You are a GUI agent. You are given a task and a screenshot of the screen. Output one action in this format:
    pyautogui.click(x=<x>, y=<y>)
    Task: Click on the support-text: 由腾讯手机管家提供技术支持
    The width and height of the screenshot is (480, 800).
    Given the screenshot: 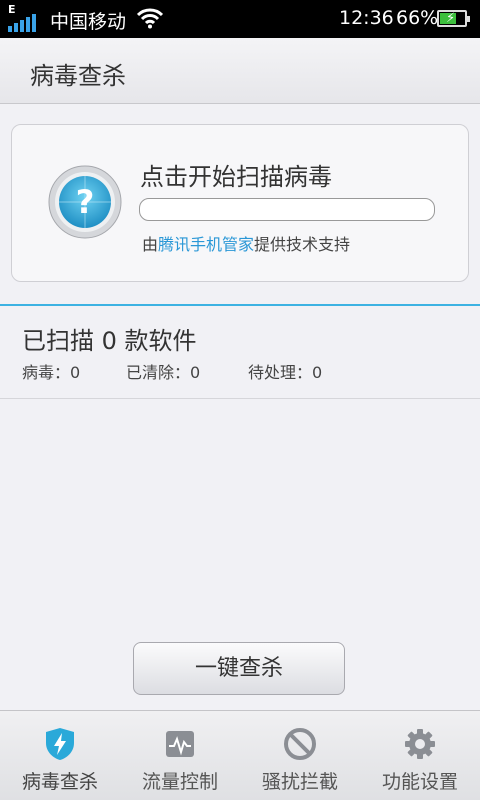 What is the action you would take?
    pyautogui.click(x=246, y=243)
    